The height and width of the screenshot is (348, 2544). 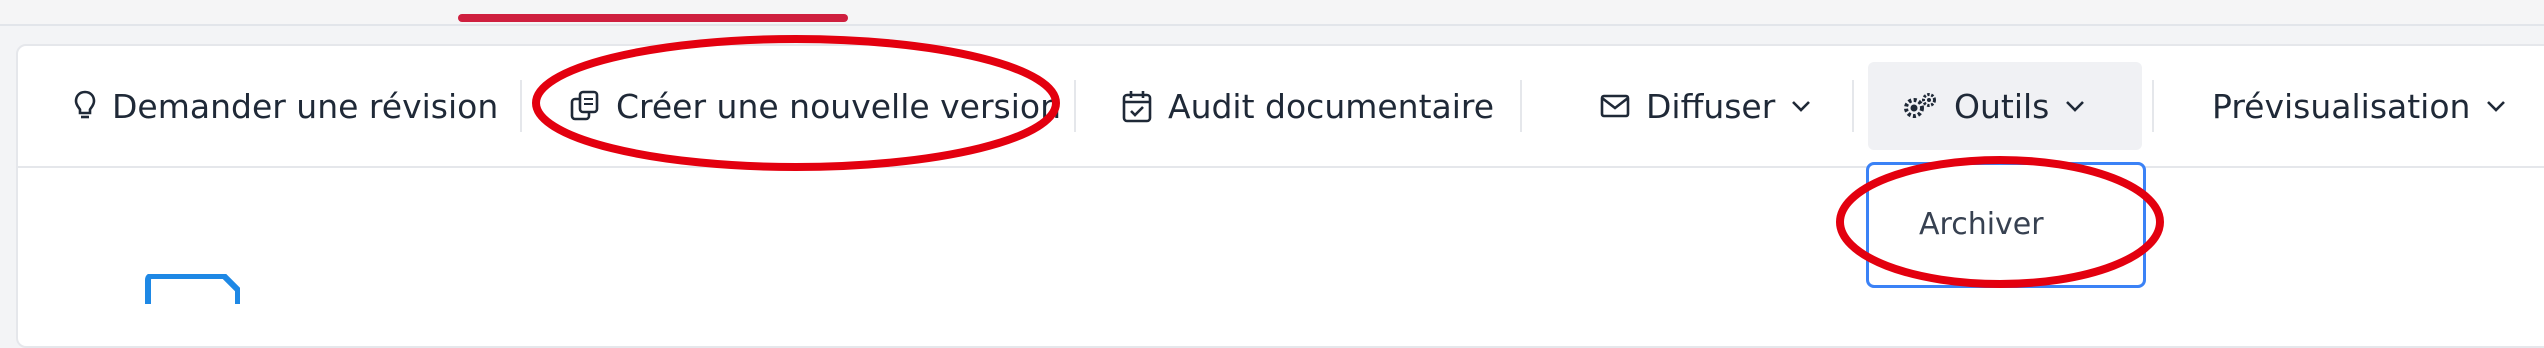 I want to click on copy-icon, so click(x=584, y=105).